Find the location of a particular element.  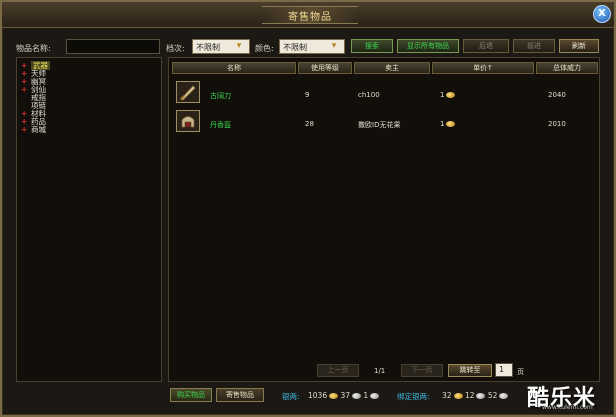

column-header-name: 名称 is located at coordinates (234, 68).